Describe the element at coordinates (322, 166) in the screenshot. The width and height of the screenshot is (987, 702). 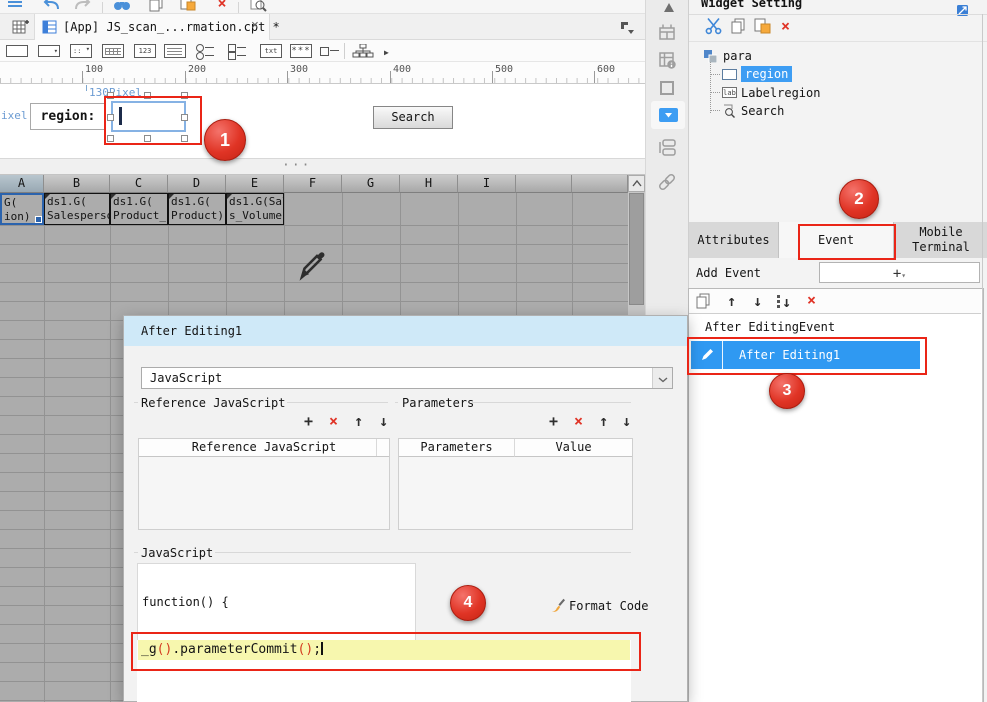
I see `pane-splitter: ···` at that location.